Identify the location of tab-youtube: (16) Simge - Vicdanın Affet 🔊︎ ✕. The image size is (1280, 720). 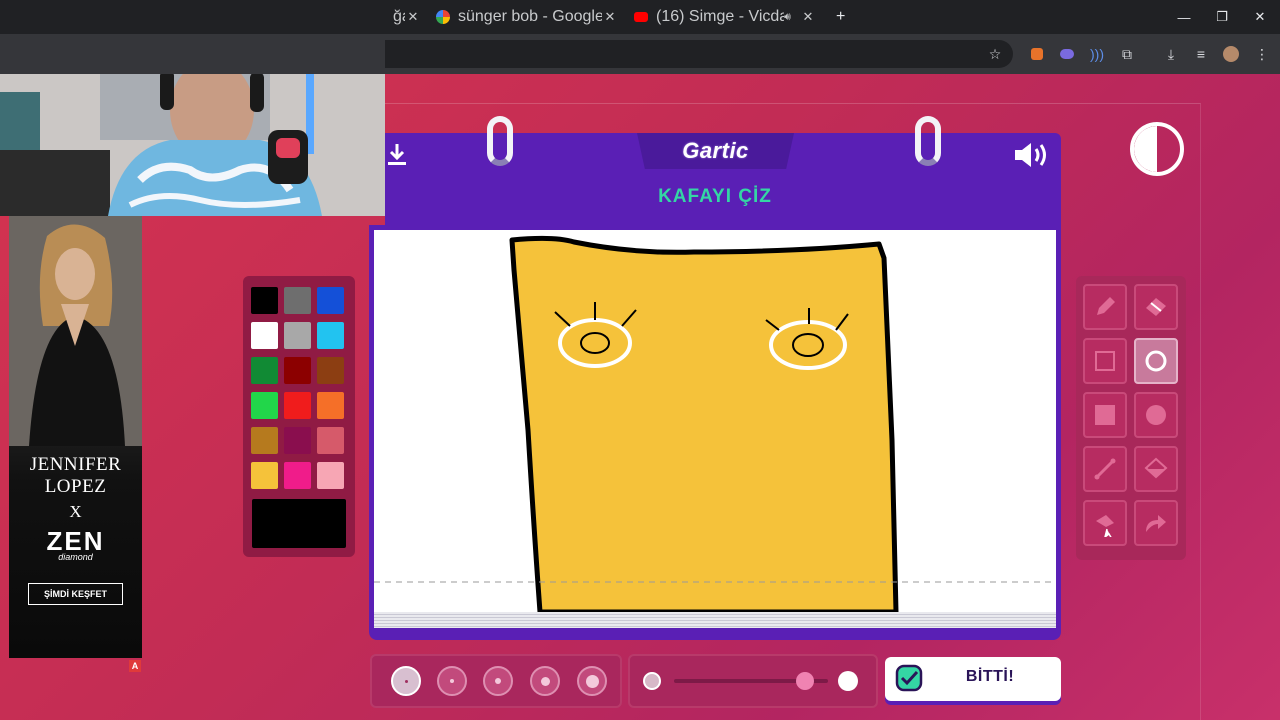
(725, 17).